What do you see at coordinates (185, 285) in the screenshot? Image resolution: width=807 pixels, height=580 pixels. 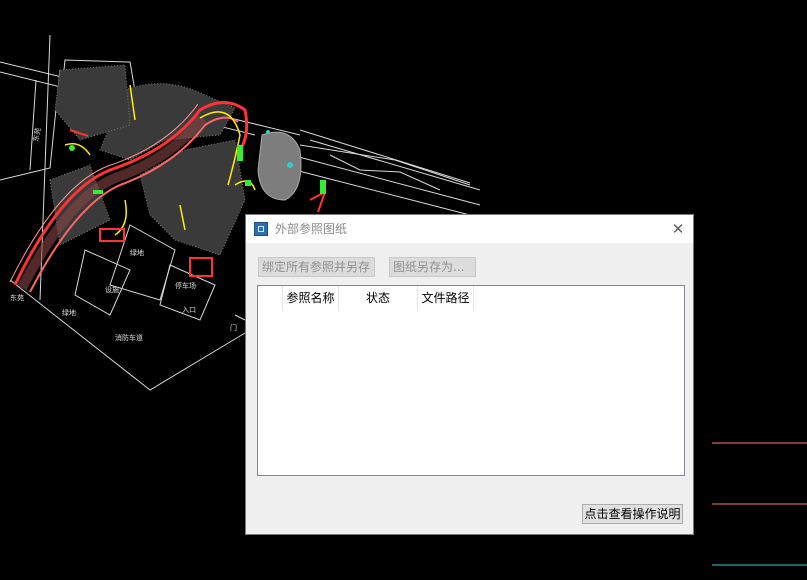 I see `cad-label-7: 停车场` at bounding box center [185, 285].